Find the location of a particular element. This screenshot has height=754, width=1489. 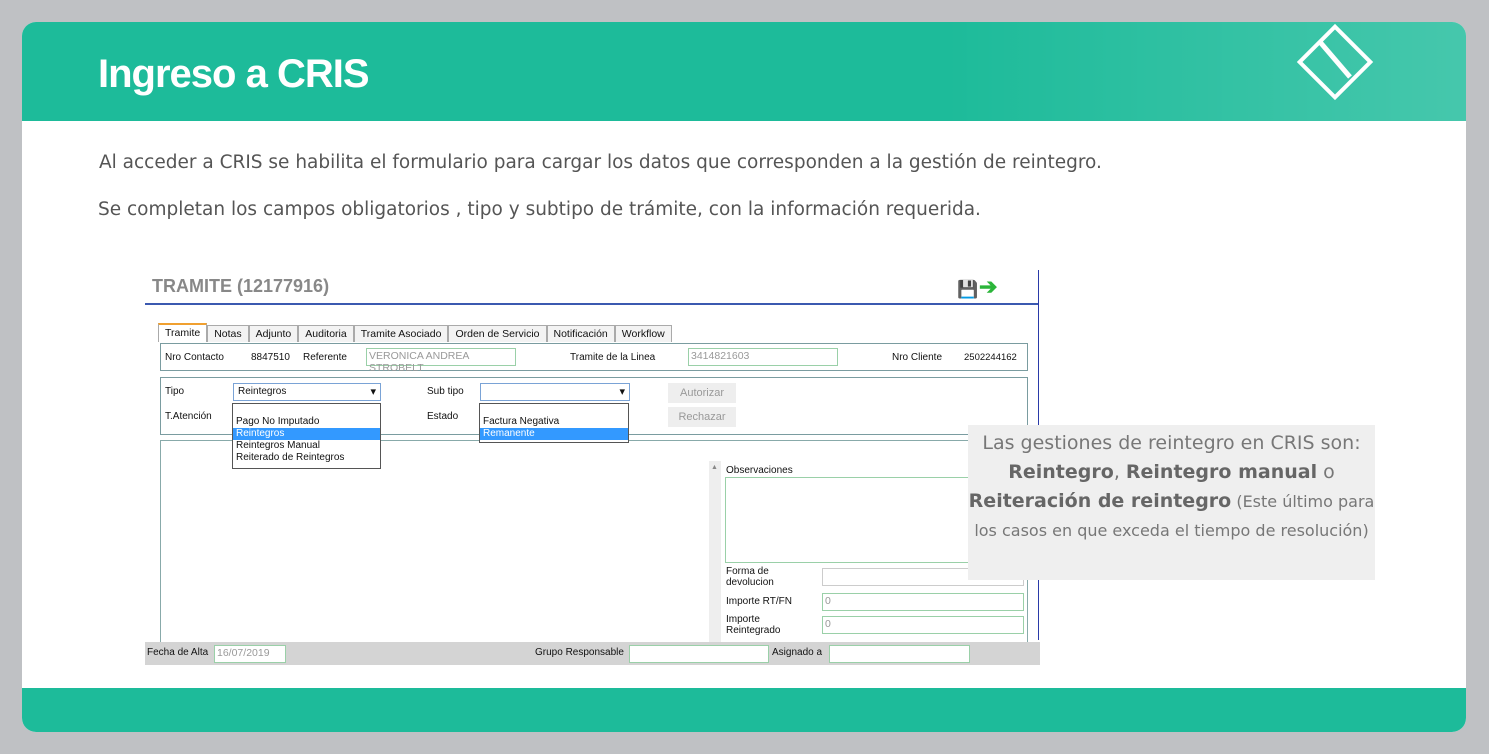

forma-devolucion-label: Forma de devolucion is located at coordinates (750, 577).